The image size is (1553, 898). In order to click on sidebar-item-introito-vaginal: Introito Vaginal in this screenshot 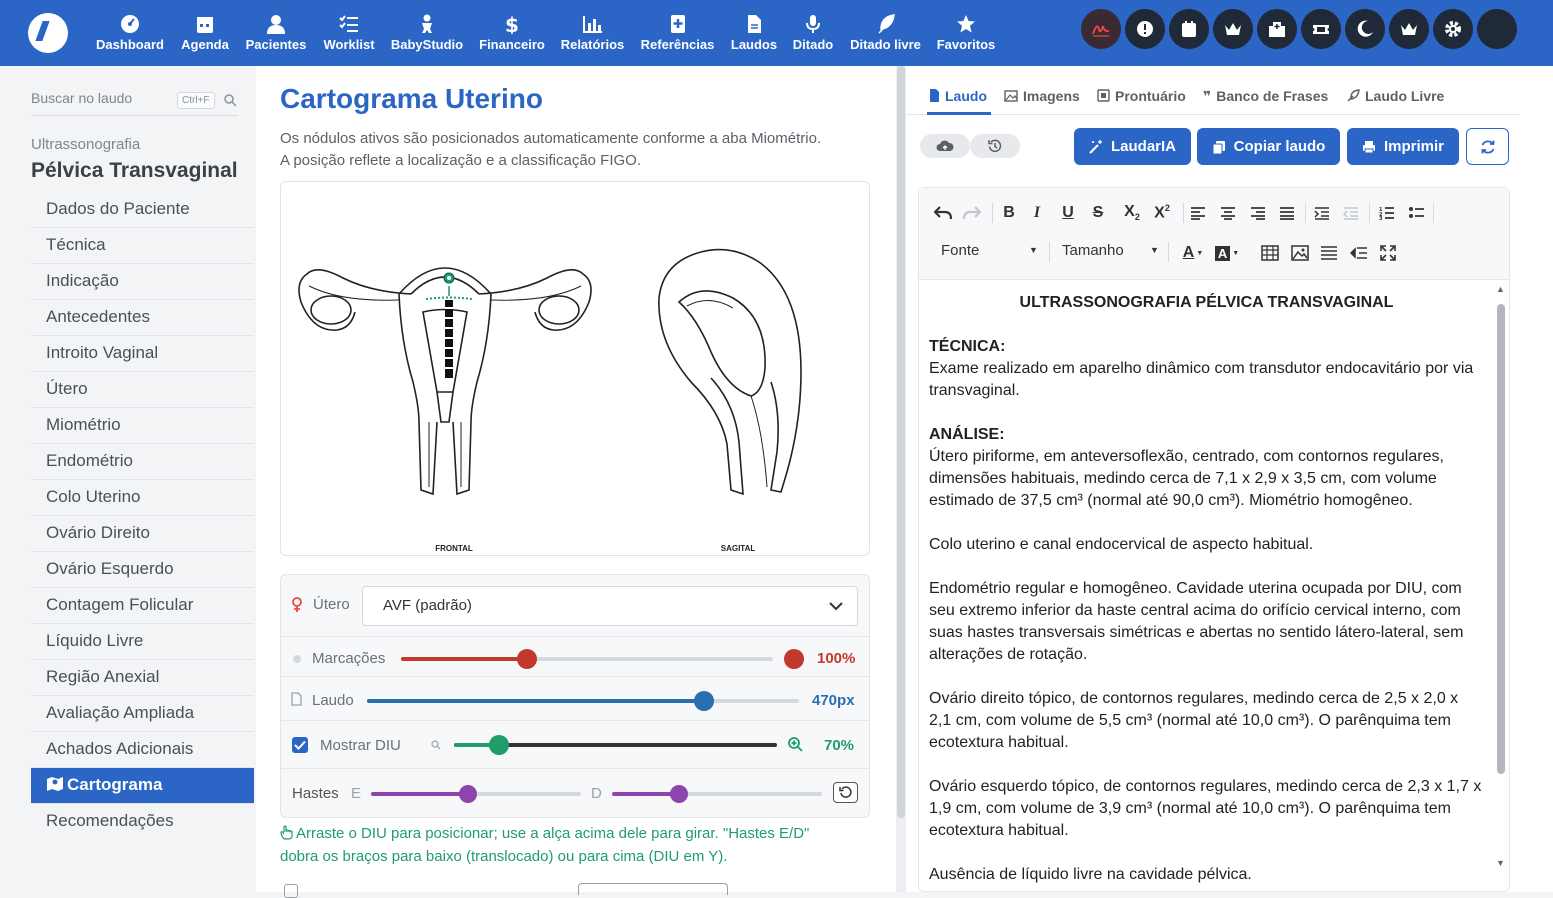, I will do `click(142, 354)`.